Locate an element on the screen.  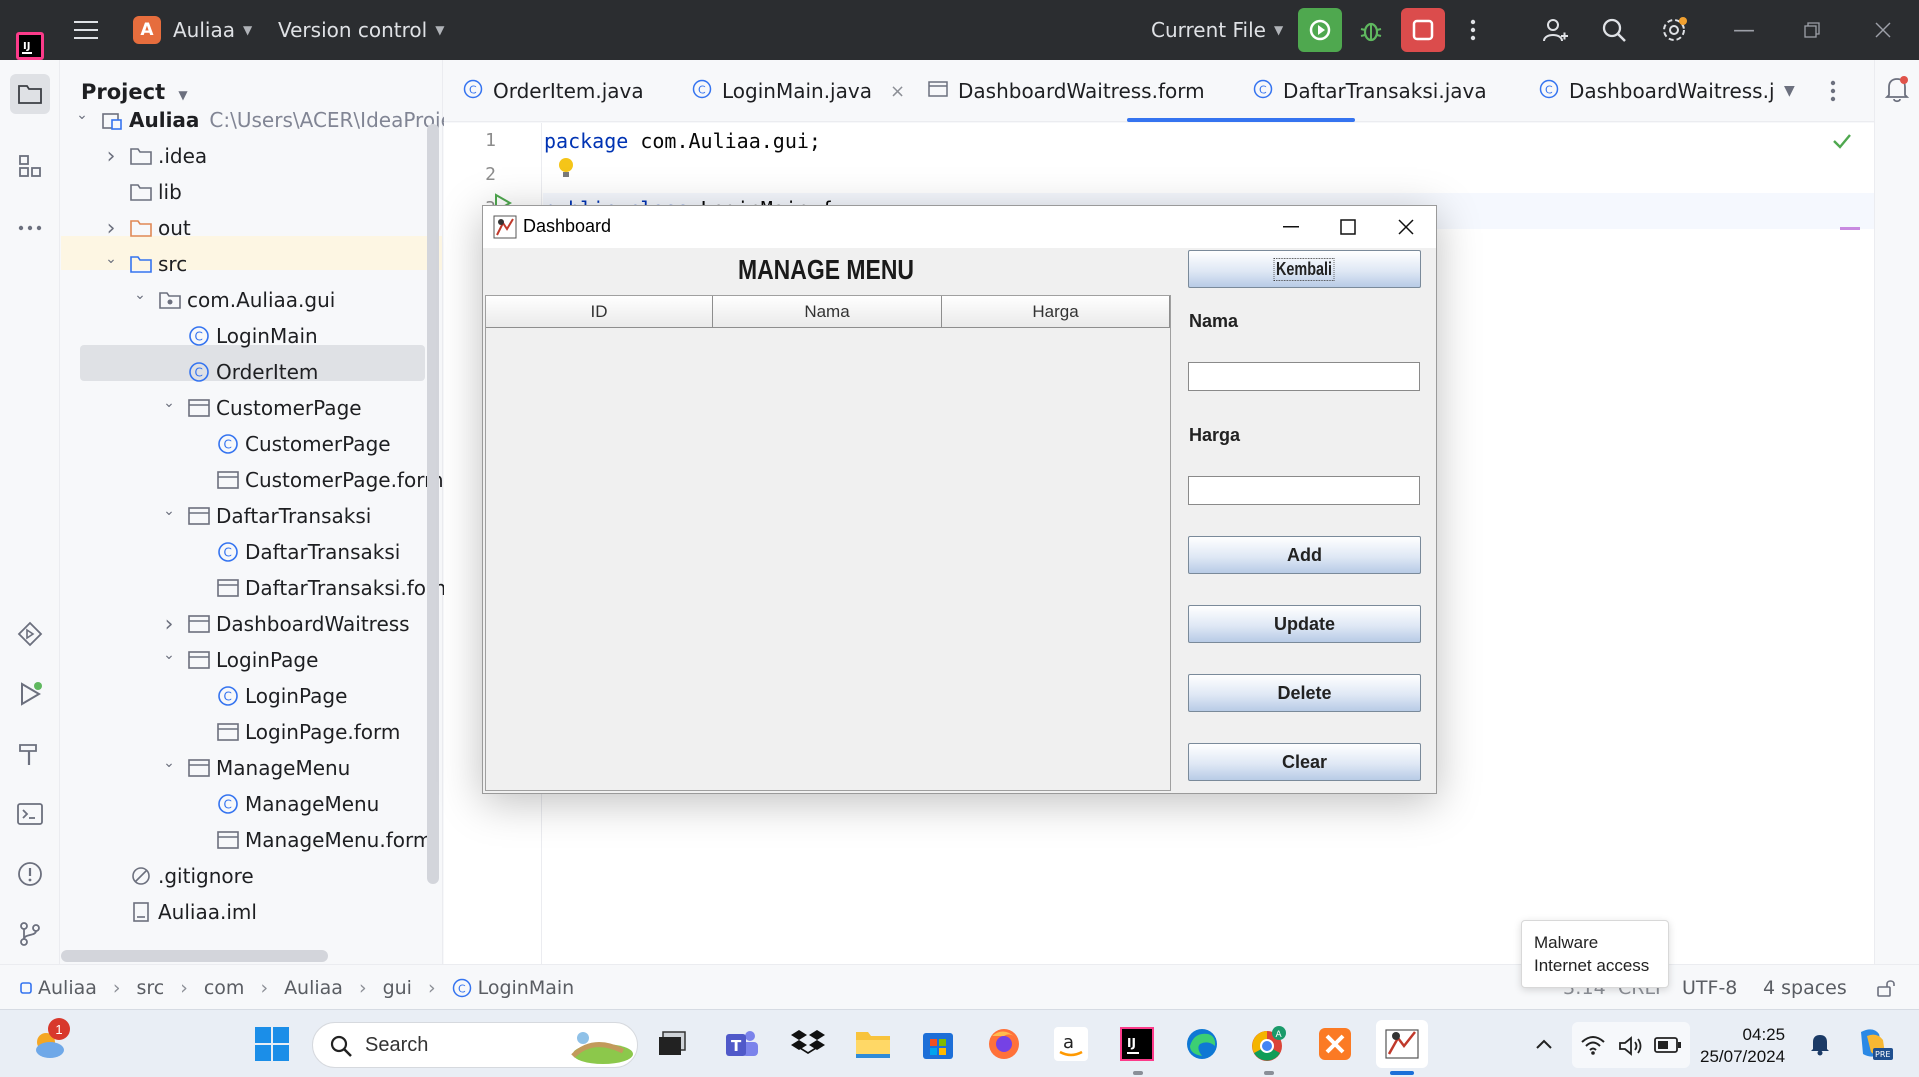
firefox-app is located at coordinates (1004, 1044).